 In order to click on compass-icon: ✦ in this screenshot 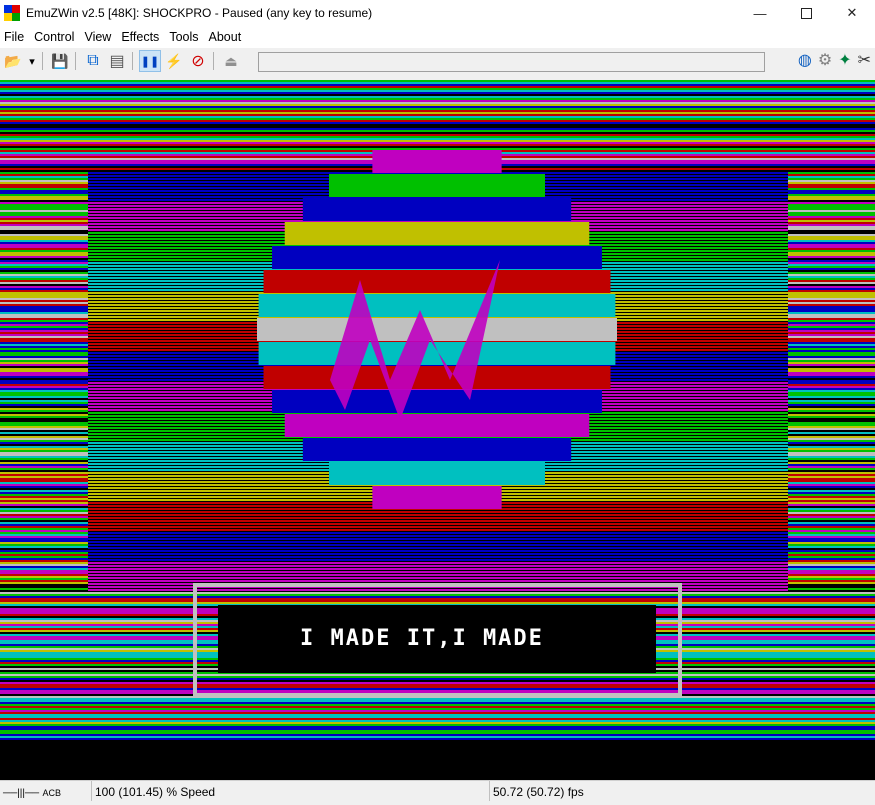, I will do `click(844, 60)`.